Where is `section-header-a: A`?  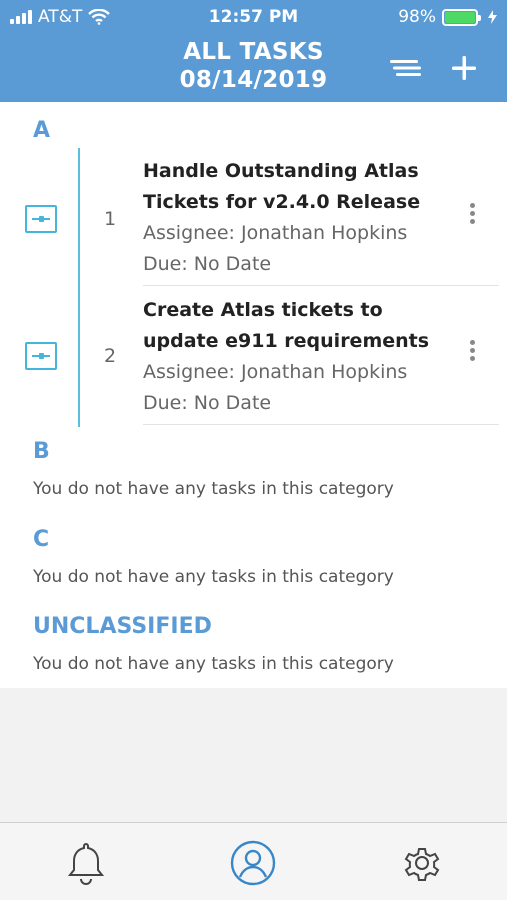 section-header-a: A is located at coordinates (42, 130).